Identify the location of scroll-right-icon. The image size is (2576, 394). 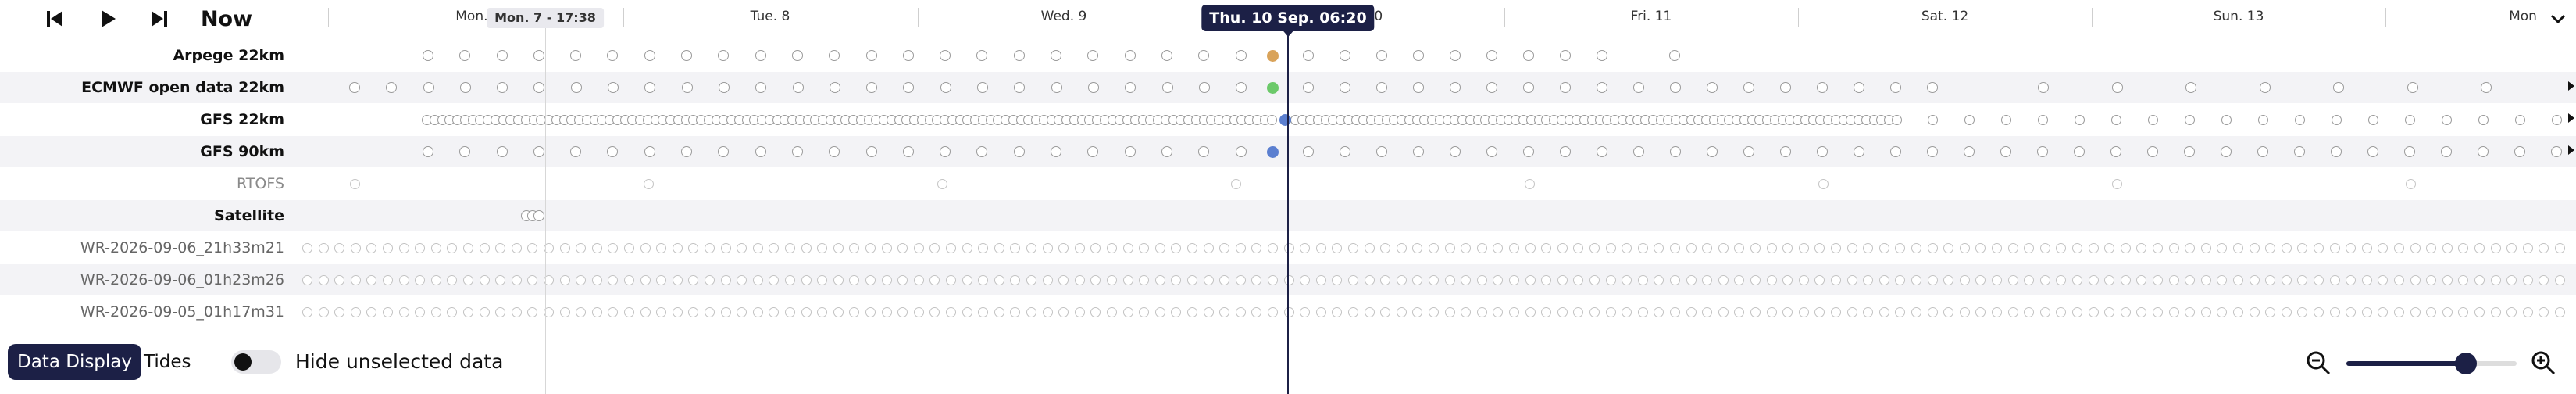
(2571, 86).